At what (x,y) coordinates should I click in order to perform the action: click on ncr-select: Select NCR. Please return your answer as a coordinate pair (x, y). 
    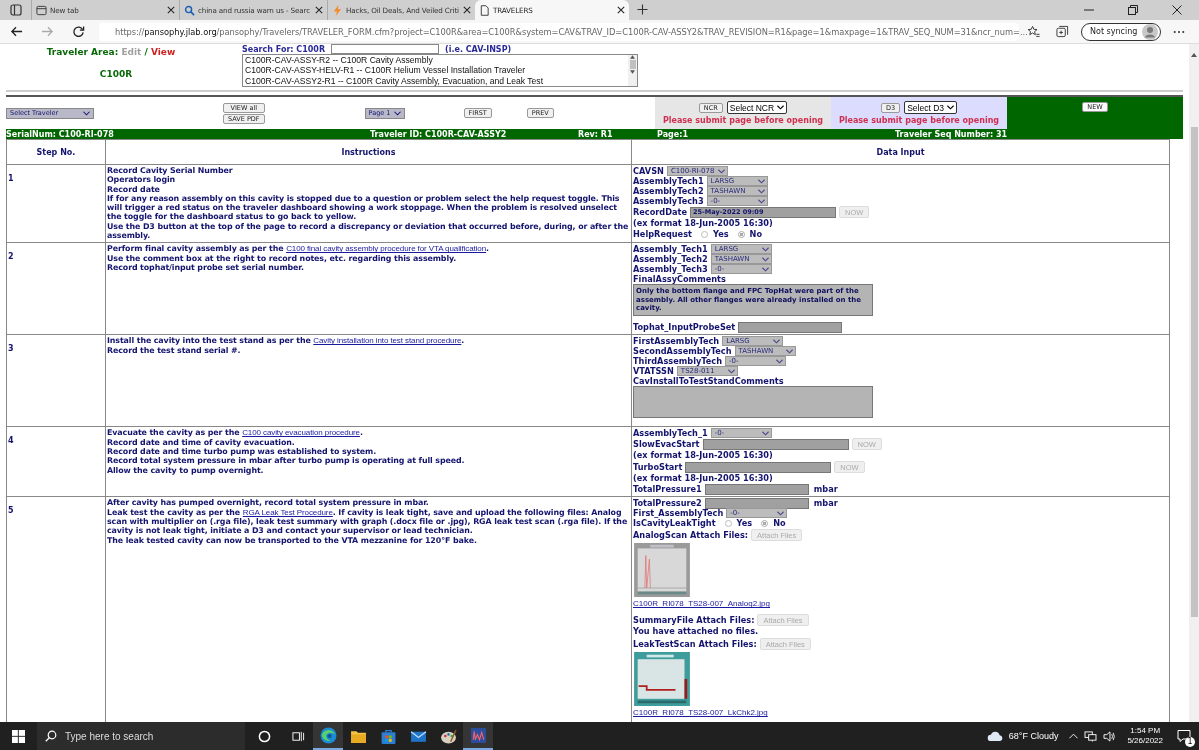
    Looking at the image, I should click on (757, 107).